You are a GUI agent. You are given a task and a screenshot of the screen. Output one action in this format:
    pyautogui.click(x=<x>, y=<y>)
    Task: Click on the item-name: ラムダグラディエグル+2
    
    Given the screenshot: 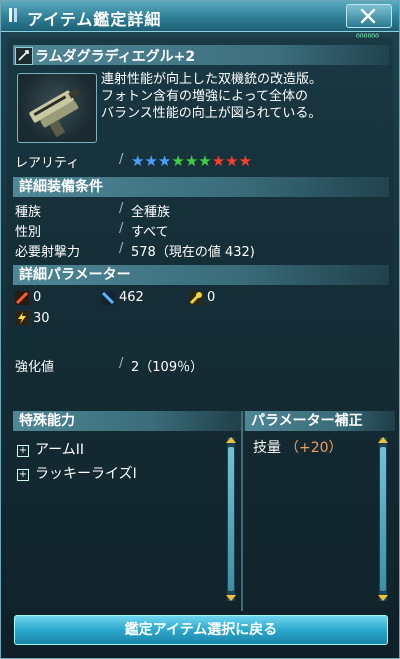 What is the action you would take?
    pyautogui.click(x=115, y=57)
    